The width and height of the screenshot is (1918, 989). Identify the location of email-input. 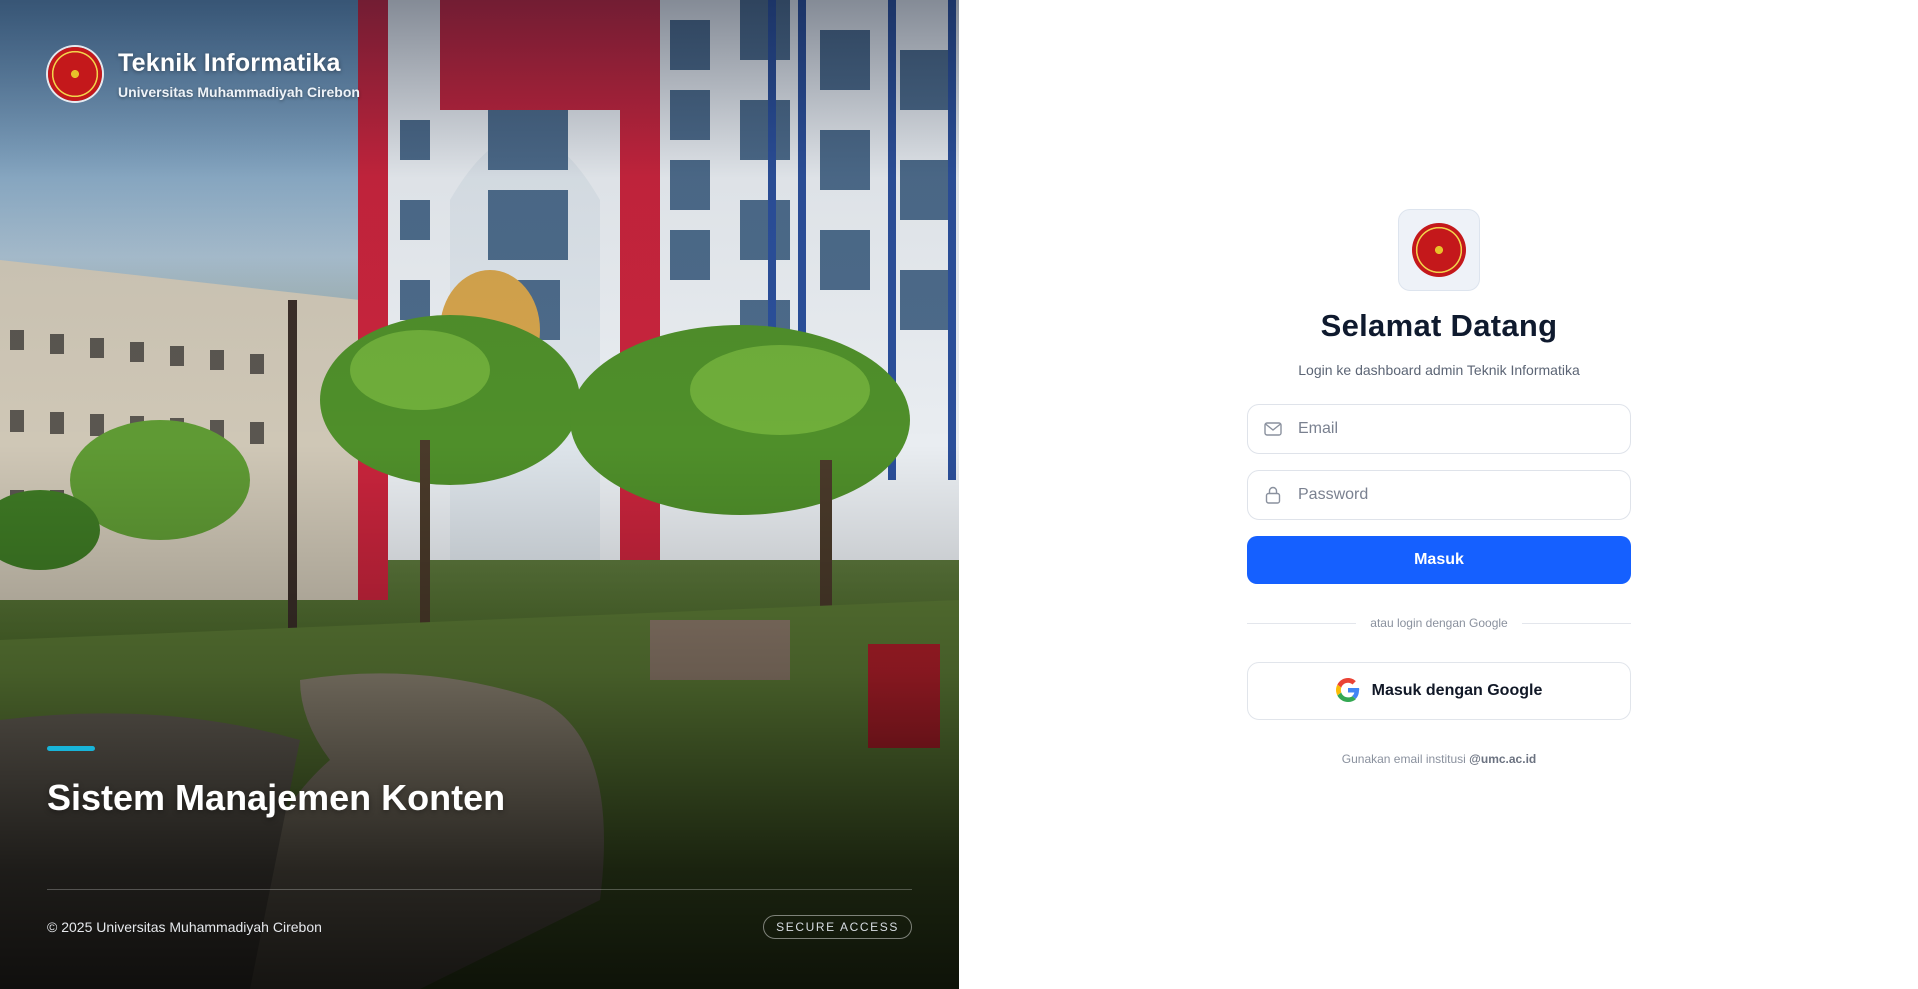
(1456, 429).